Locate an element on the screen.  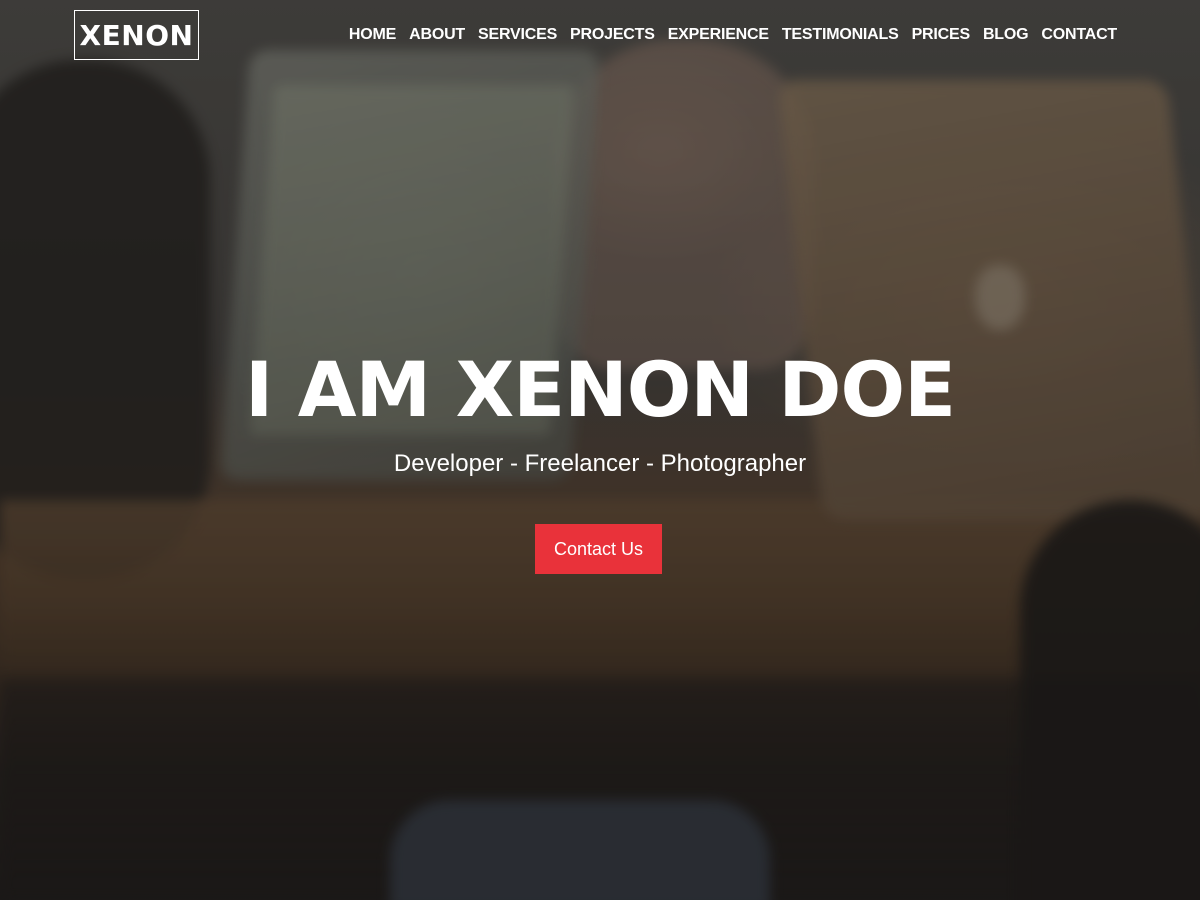
nav-item-blog: BLOG is located at coordinates (1006, 35).